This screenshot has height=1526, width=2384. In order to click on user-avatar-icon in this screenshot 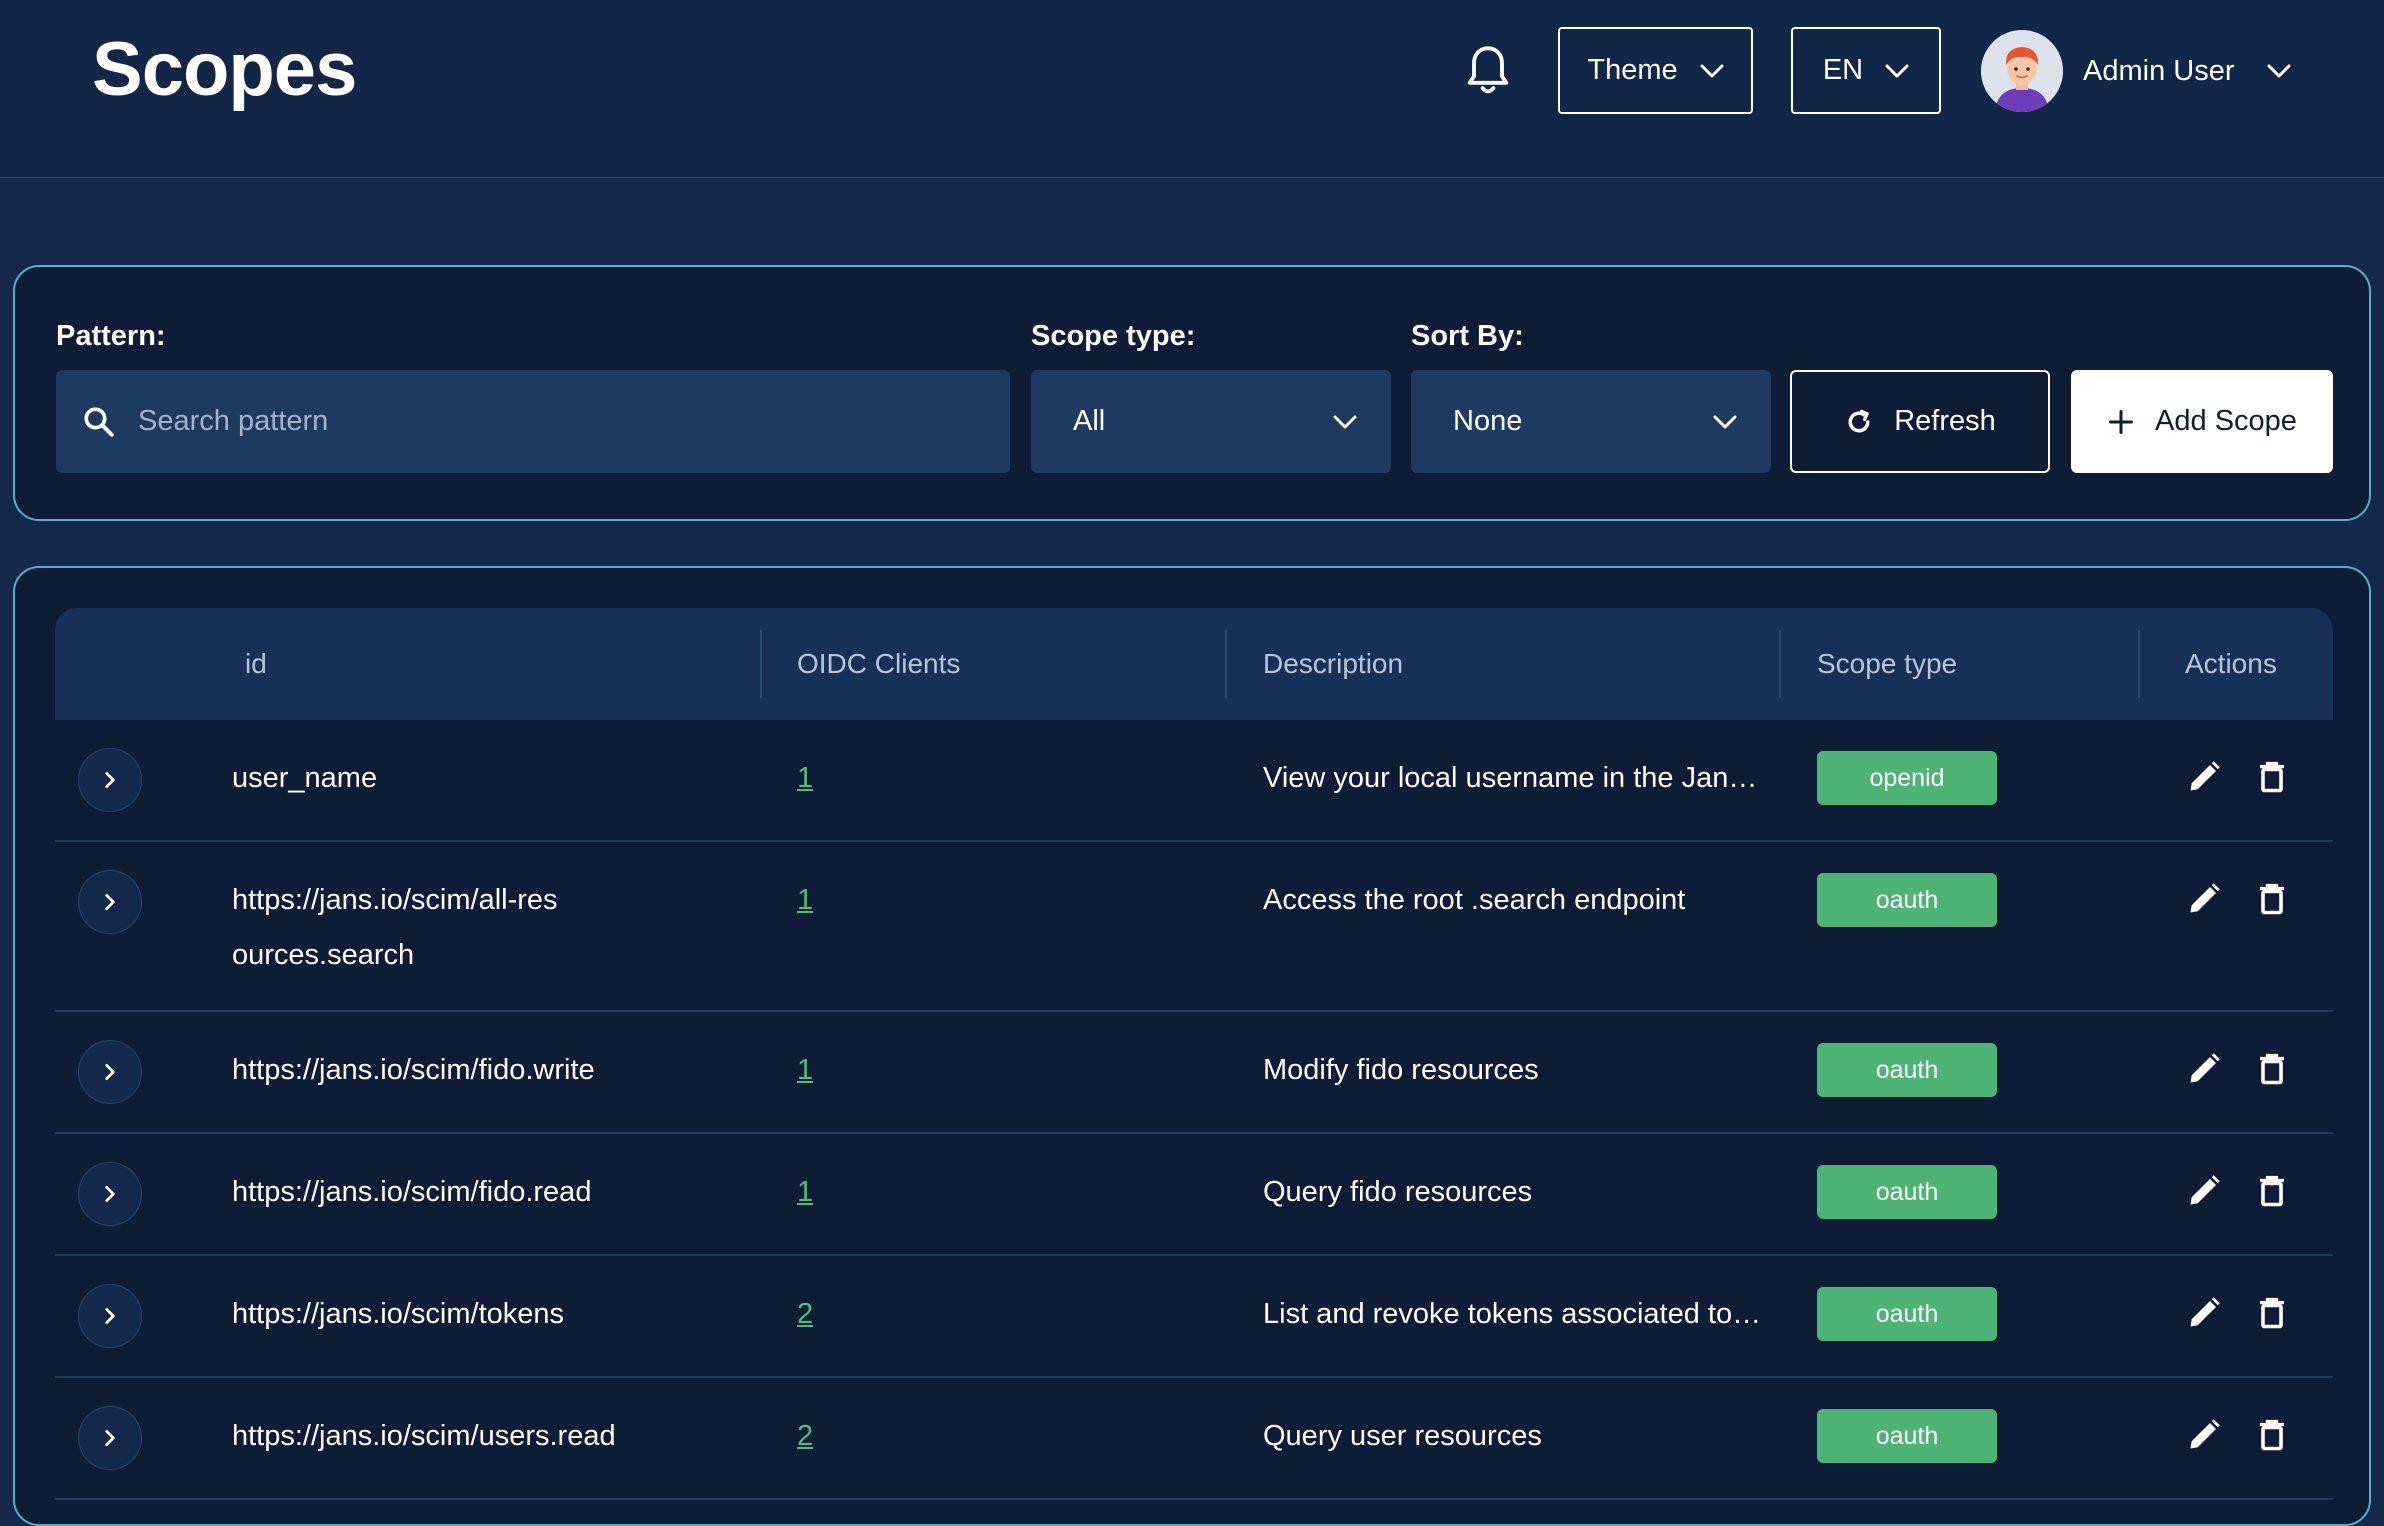, I will do `click(2022, 71)`.